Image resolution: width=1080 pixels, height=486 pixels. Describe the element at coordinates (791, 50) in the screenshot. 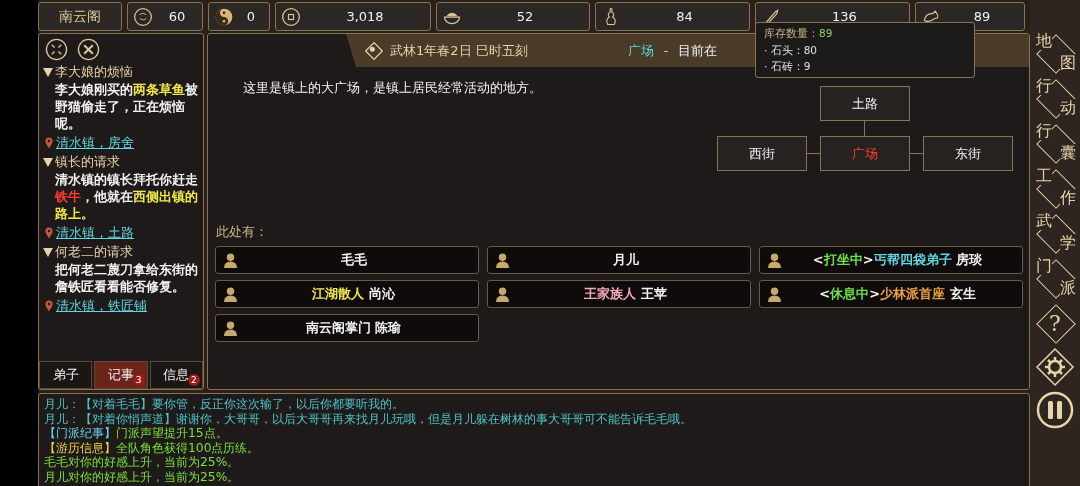

I see `tooltip-line: · 石头：80` at that location.